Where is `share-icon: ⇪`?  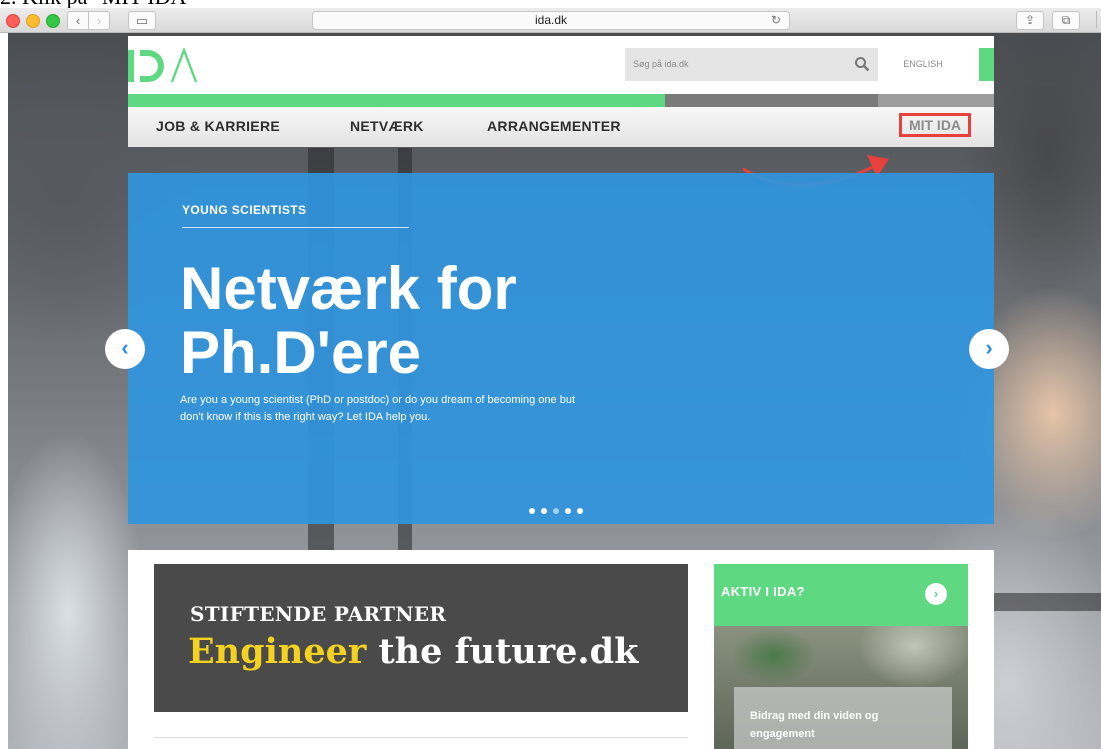
share-icon: ⇪ is located at coordinates (1030, 20).